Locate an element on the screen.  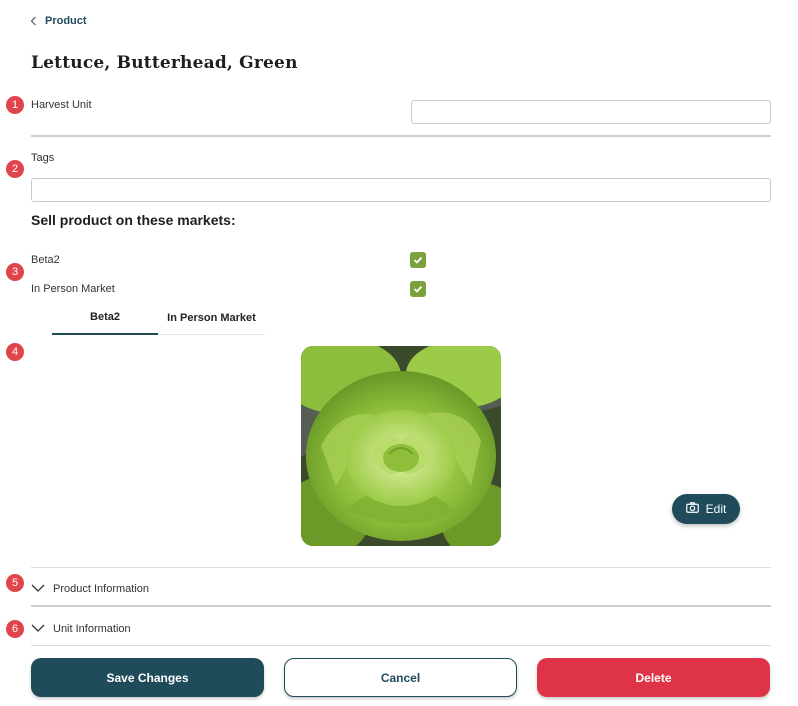
annotation-marker-6: 6 is located at coordinates (15, 629).